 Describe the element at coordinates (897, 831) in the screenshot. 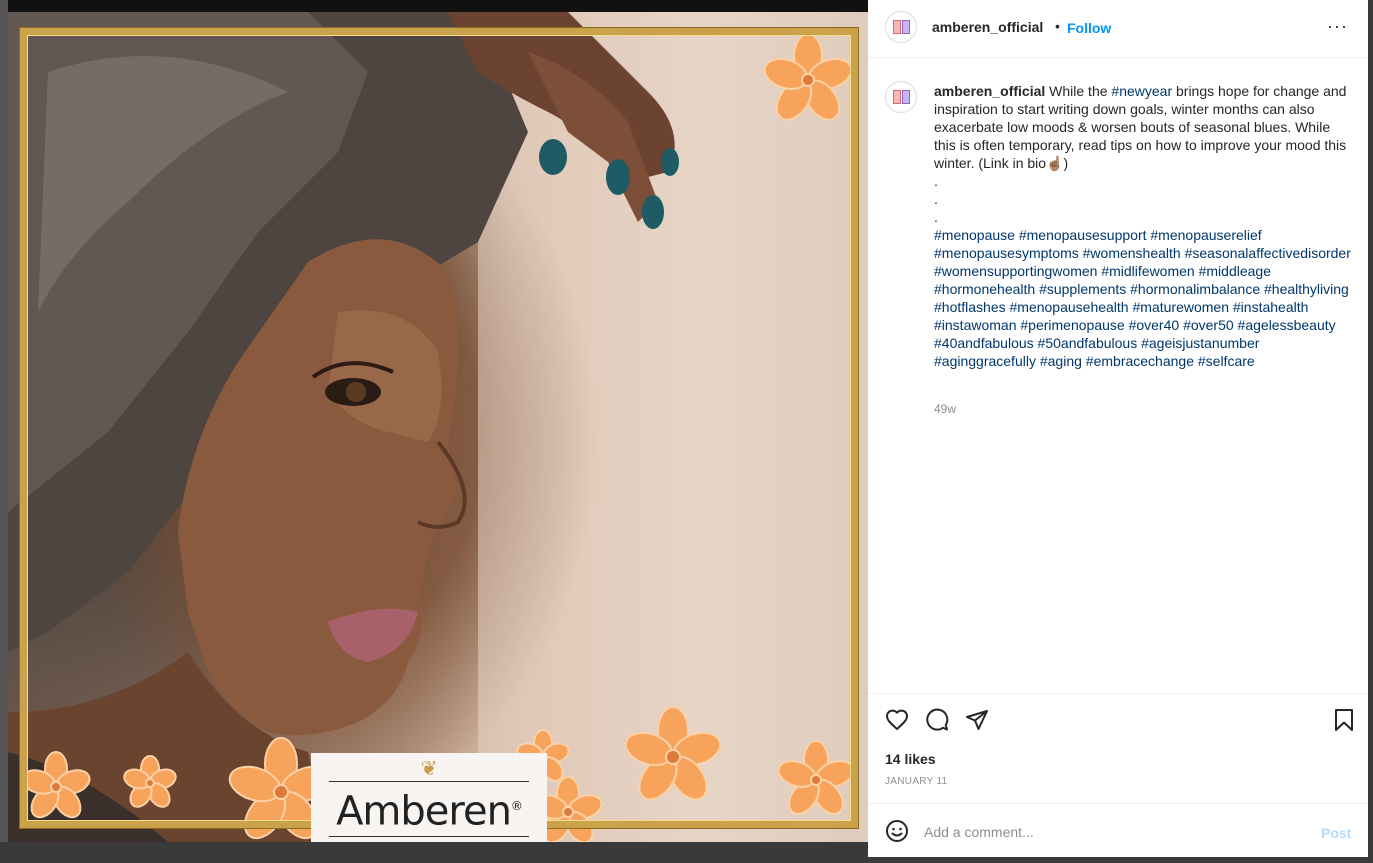

I see `emoji-icon` at that location.